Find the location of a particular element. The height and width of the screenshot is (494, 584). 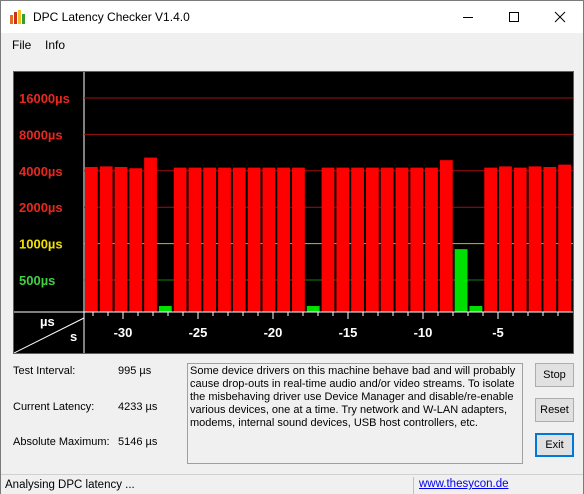

absolute-maximum-value: 5146 µs is located at coordinates (138, 442).